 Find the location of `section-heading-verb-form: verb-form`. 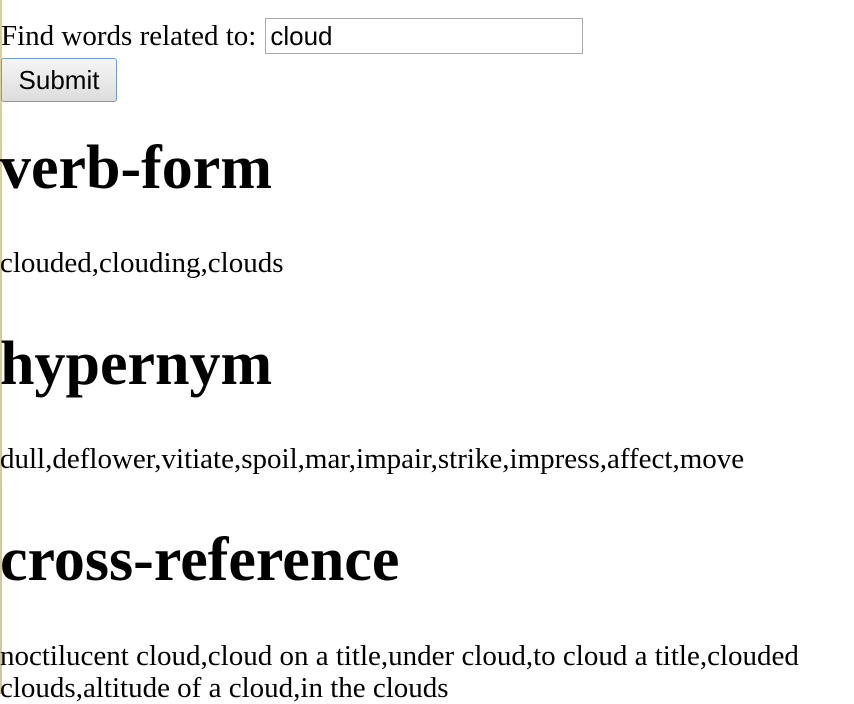

section-heading-verb-form: verb-form is located at coordinates (136, 168).